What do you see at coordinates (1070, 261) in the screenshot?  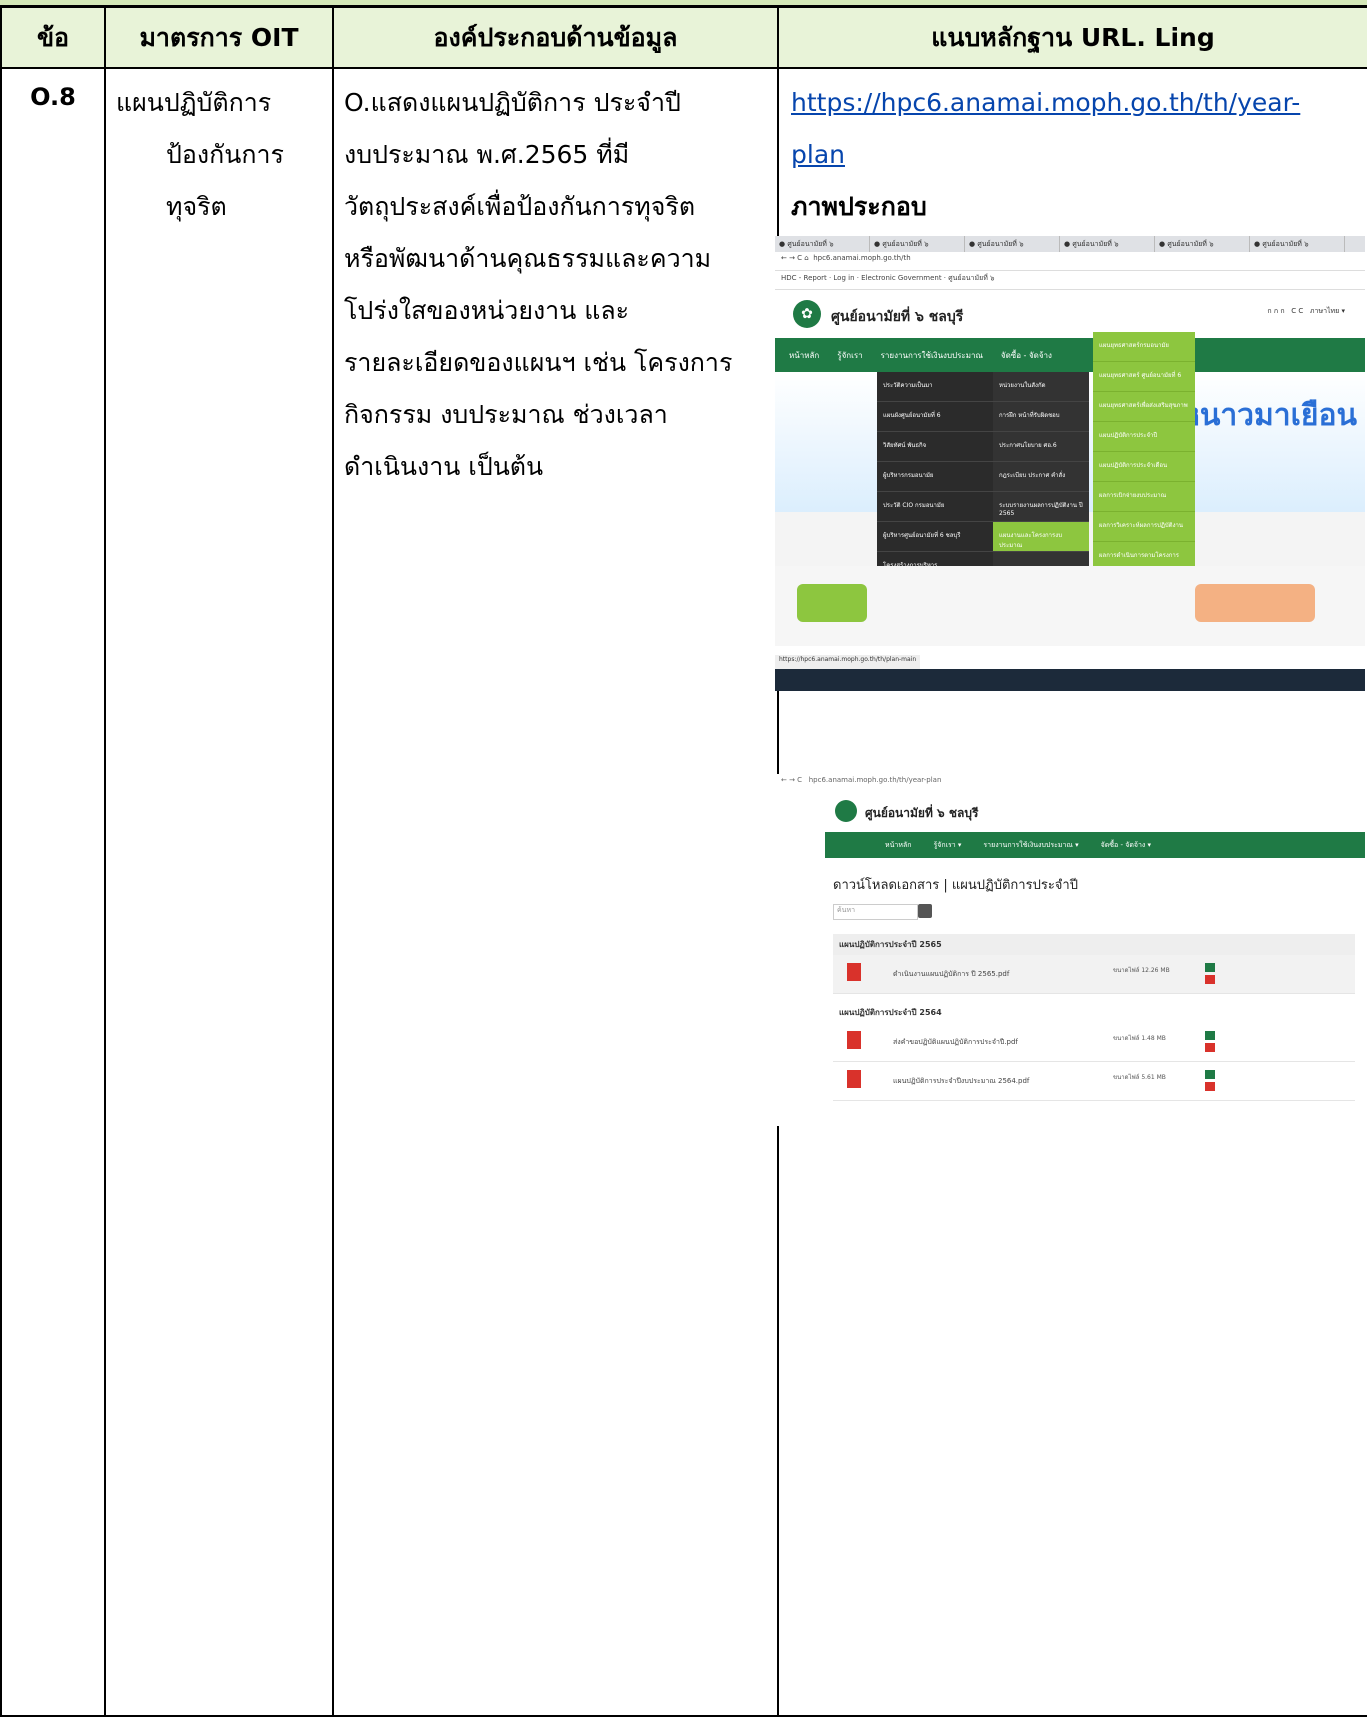 I see `address-bar: ← → C ⌂ hpc6.anamai.moph.go.th/th` at bounding box center [1070, 261].